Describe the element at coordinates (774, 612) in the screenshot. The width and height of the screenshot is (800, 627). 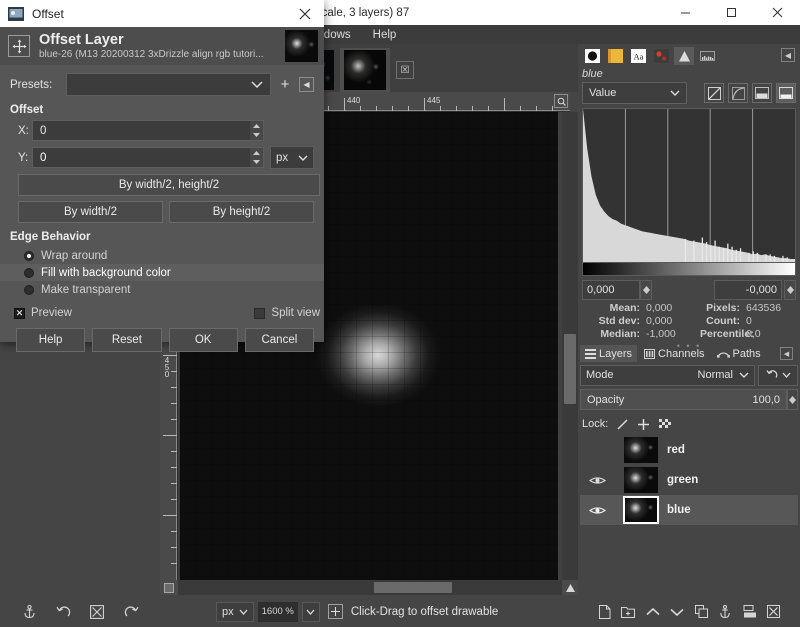
I see `delete-layer-icon` at that location.